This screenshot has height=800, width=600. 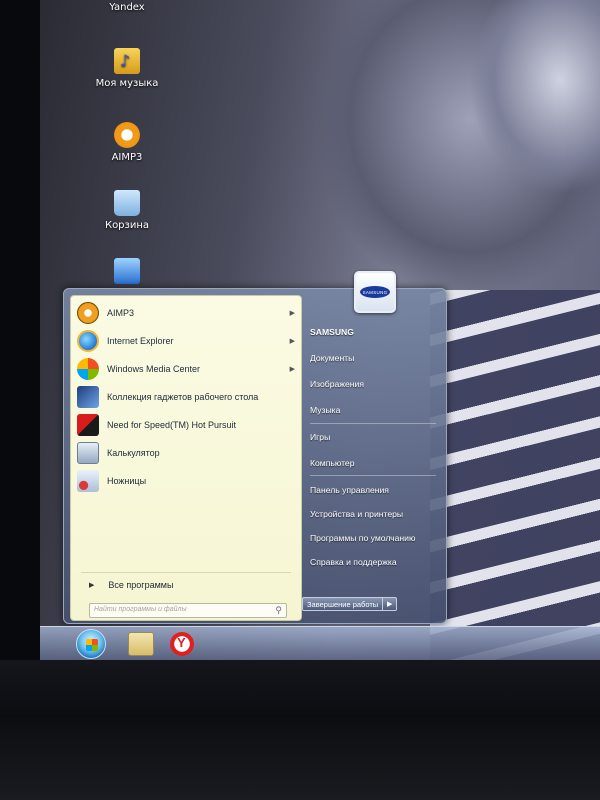 What do you see at coordinates (127, 225) in the screenshot?
I see `desktop-icon-label: Корзина` at bounding box center [127, 225].